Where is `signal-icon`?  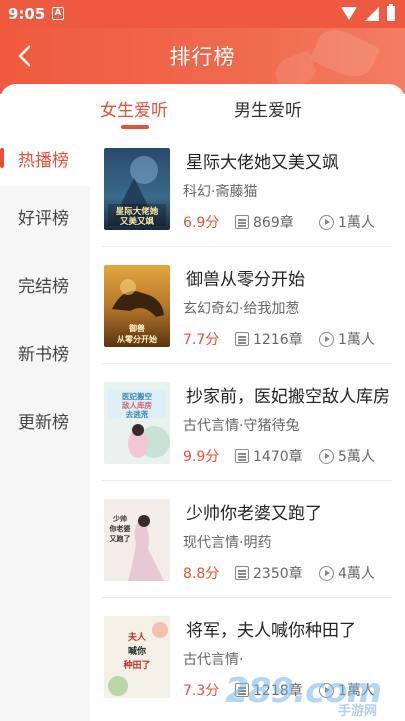
signal-icon is located at coordinates (372, 13).